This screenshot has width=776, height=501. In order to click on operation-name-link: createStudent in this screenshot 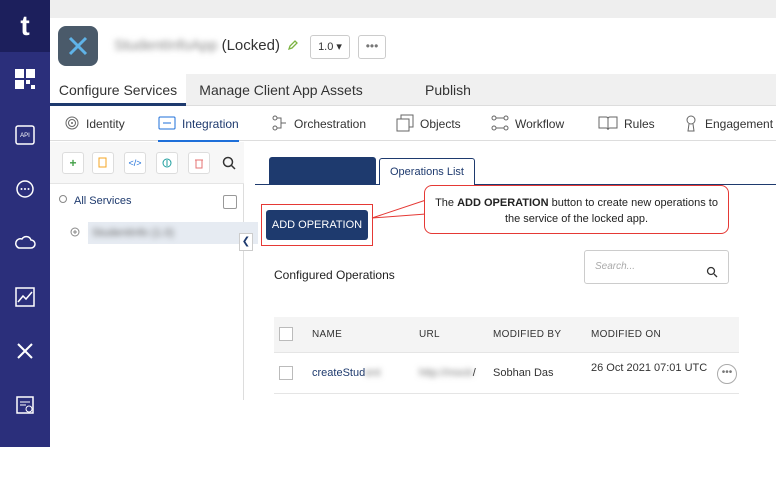, I will do `click(346, 373)`.